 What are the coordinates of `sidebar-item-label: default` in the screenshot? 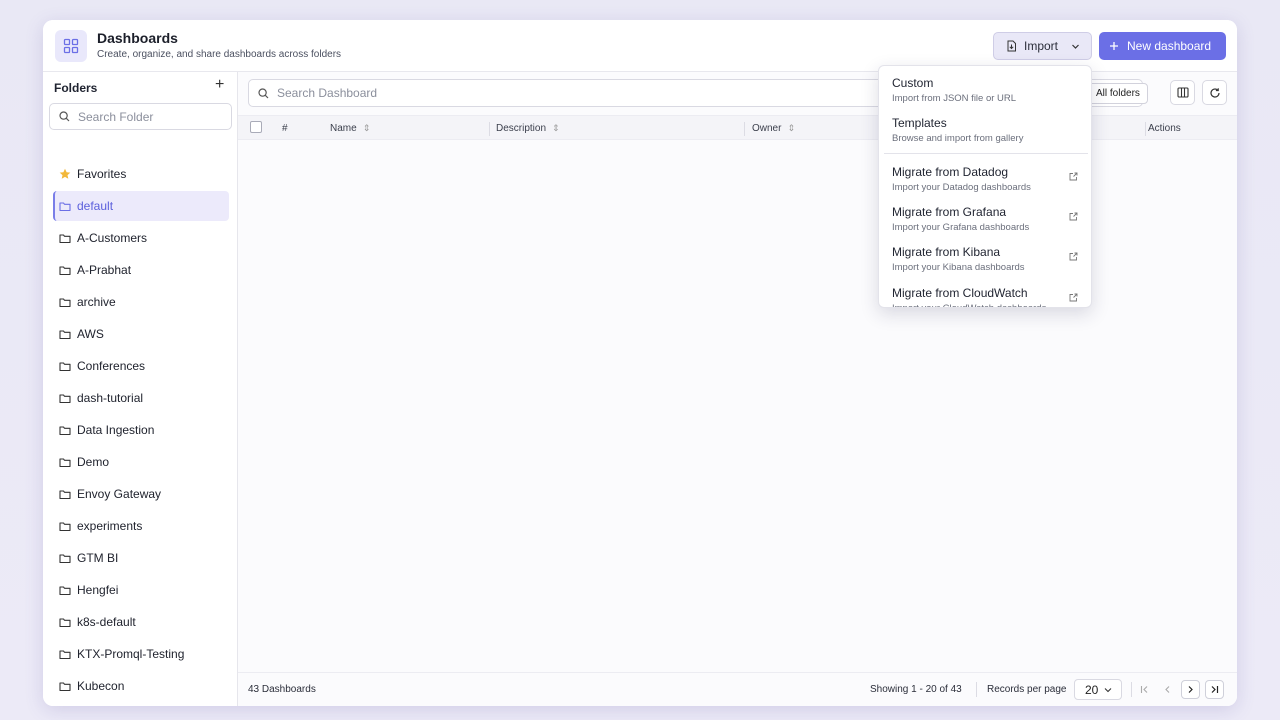 It's located at (95, 206).